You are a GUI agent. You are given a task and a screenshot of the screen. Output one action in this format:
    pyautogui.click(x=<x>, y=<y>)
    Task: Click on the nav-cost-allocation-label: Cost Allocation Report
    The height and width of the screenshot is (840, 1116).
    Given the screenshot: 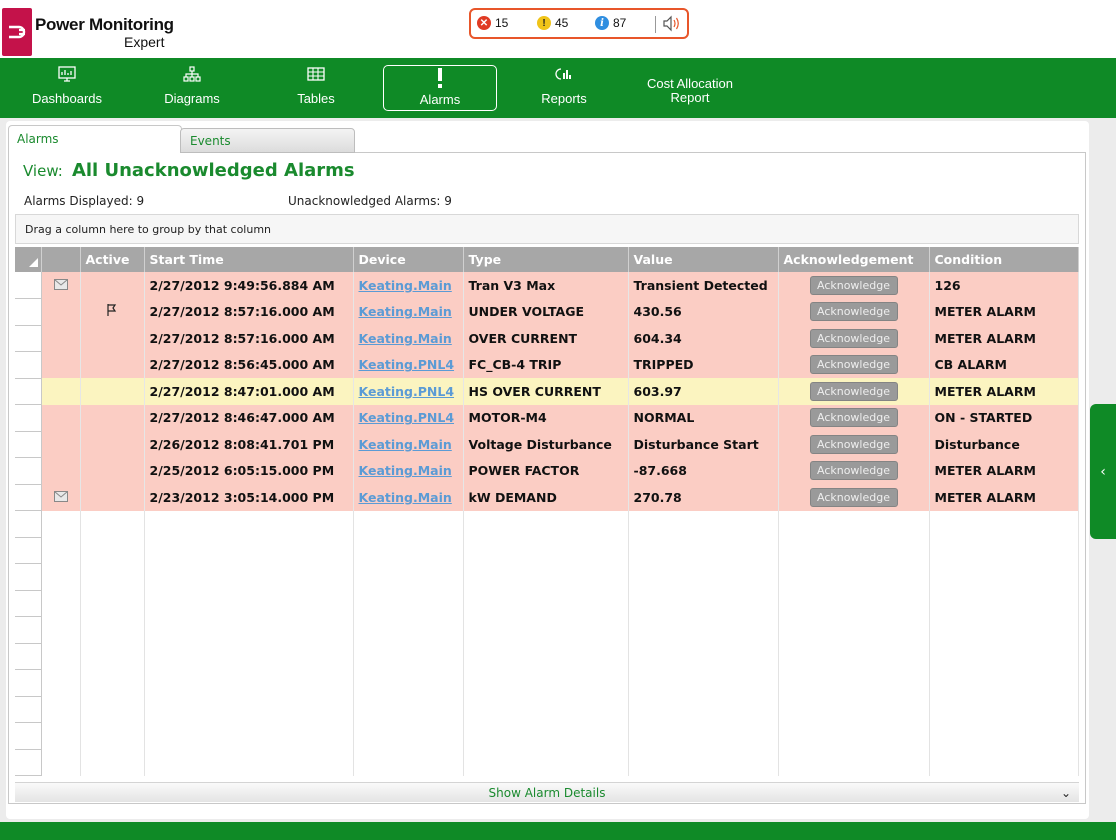 What is the action you would take?
    pyautogui.click(x=690, y=91)
    